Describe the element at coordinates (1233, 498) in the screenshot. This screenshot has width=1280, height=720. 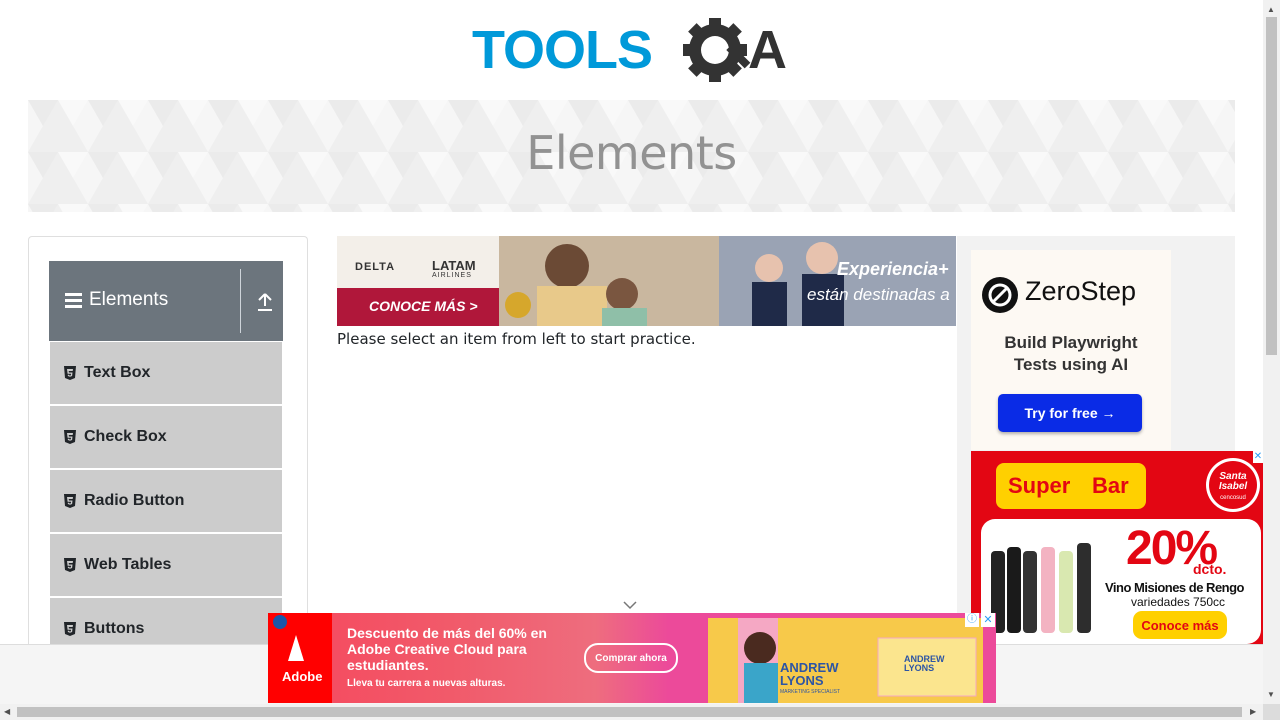
I see `santa-isabel-sub: cencosud` at that location.